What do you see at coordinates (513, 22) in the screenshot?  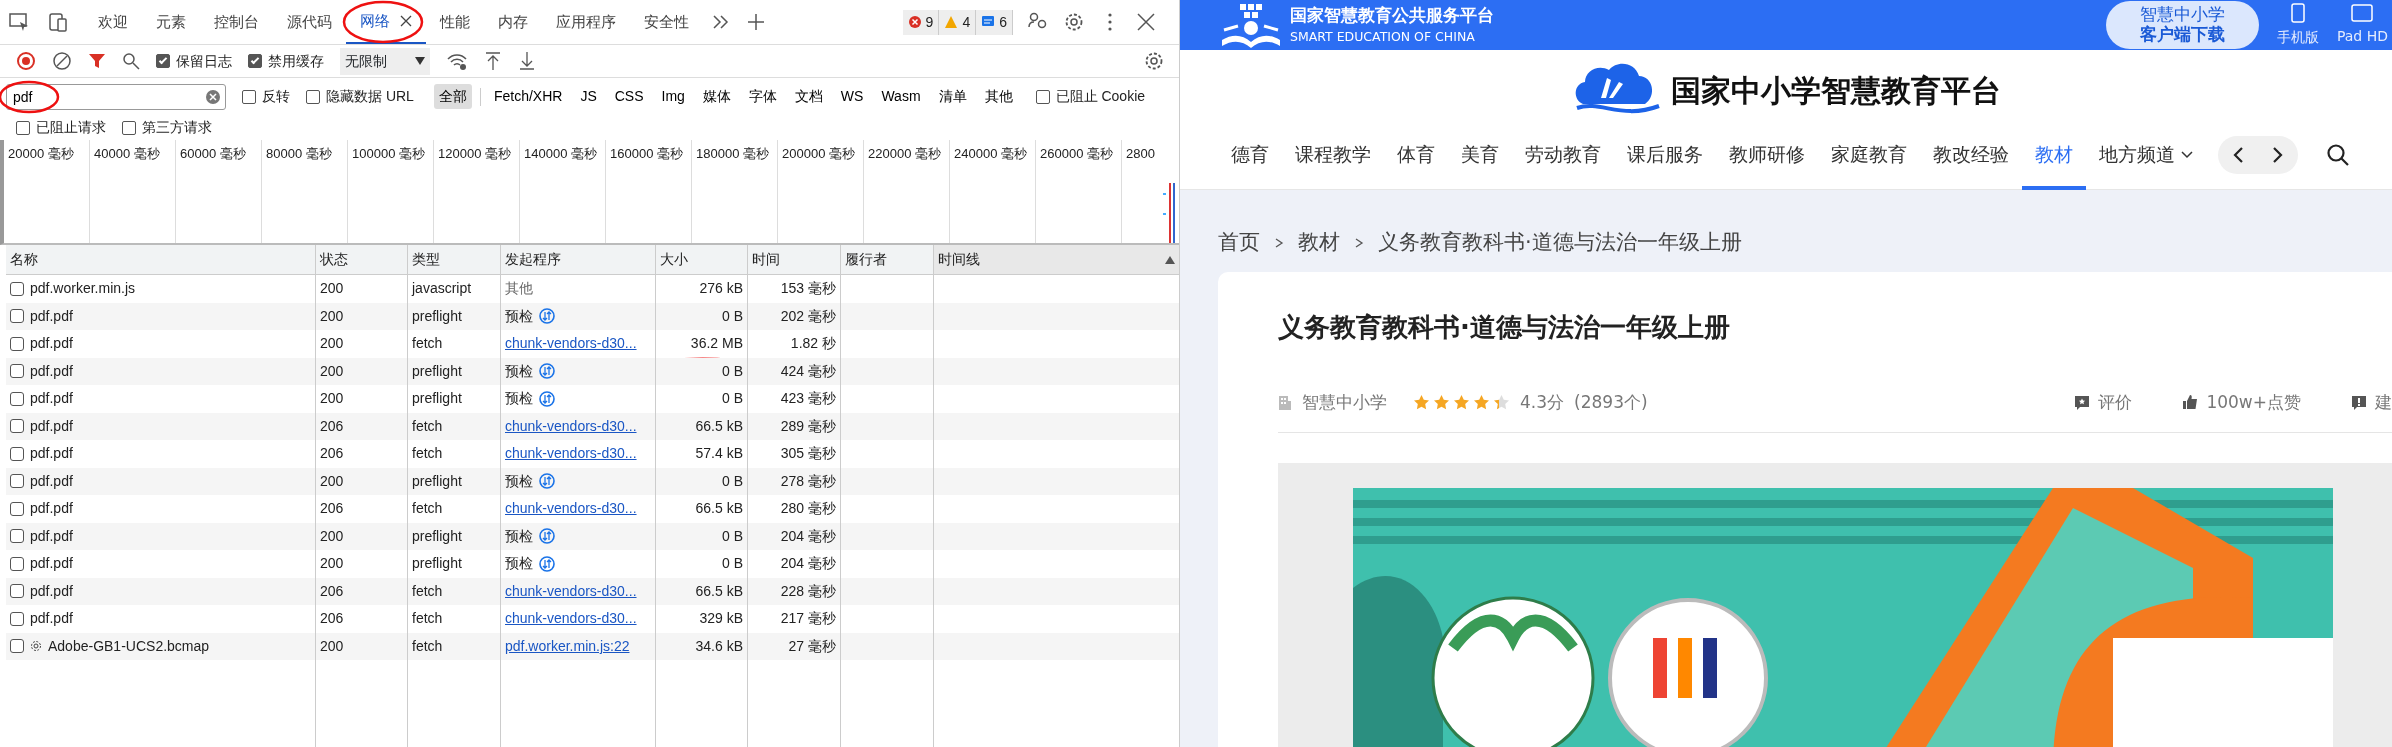 I see `tab: 内存` at bounding box center [513, 22].